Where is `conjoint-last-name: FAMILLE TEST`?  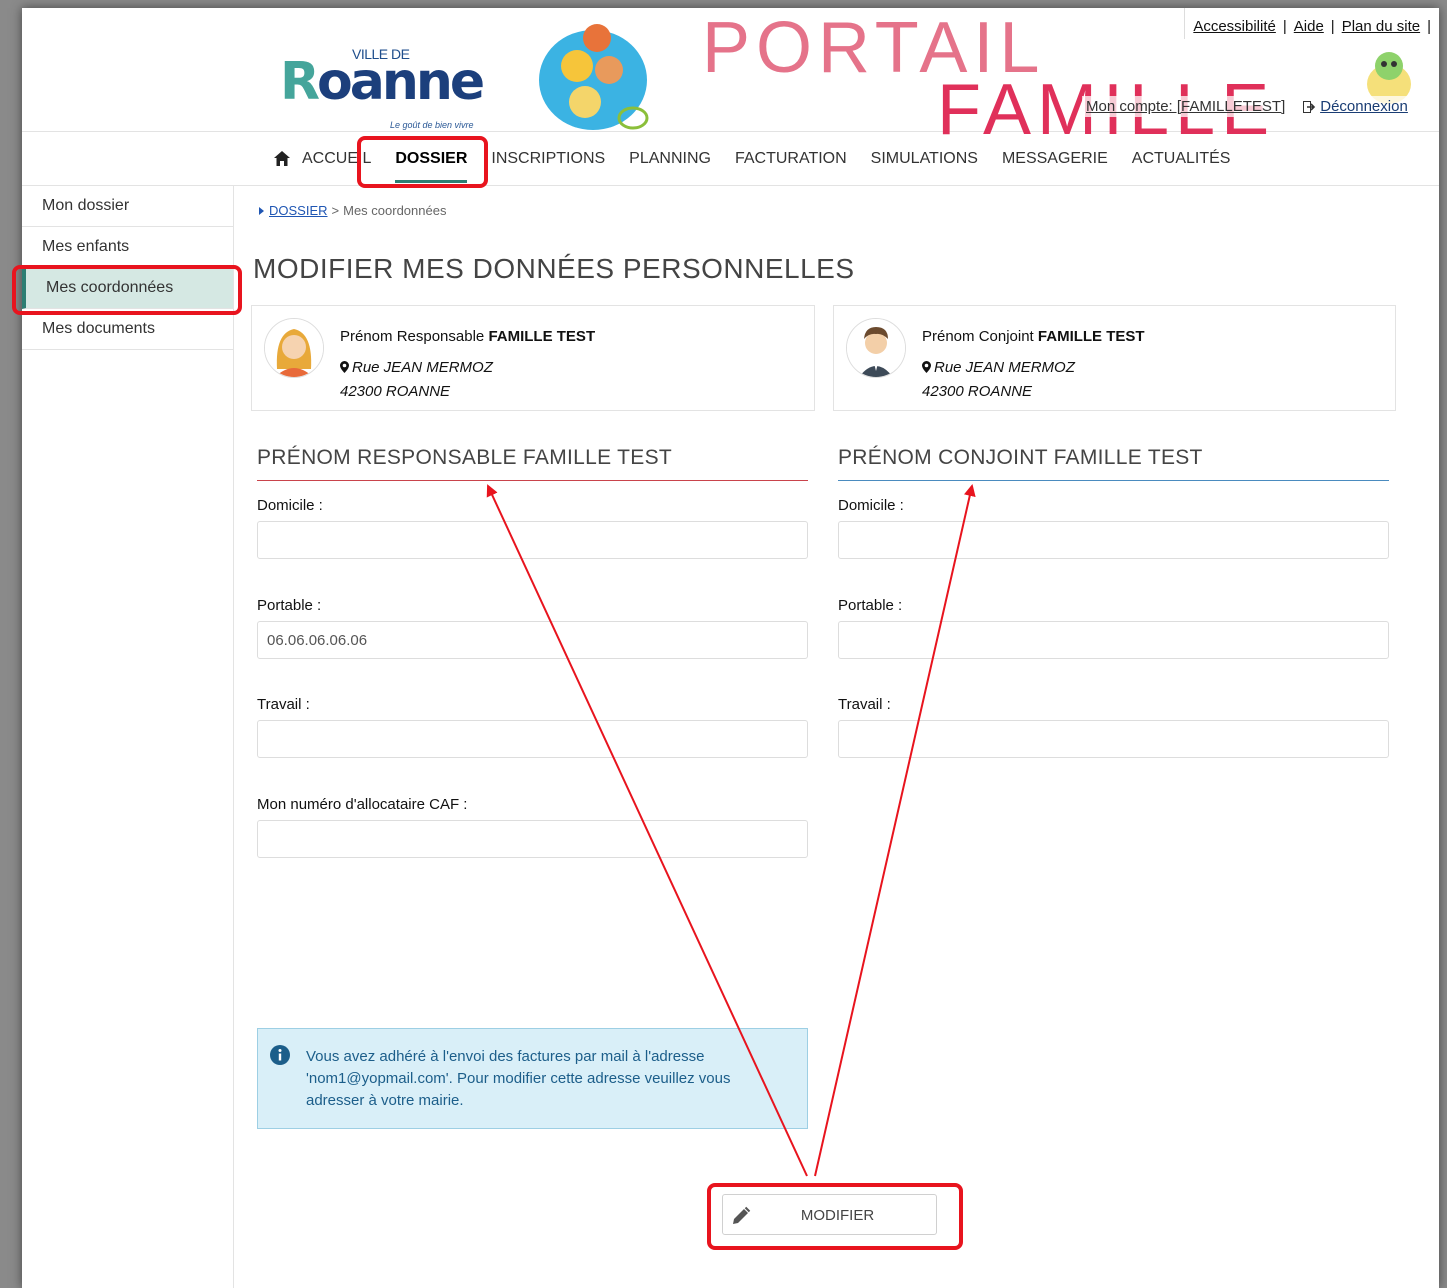
conjoint-last-name: FAMILLE TEST is located at coordinates (1091, 336).